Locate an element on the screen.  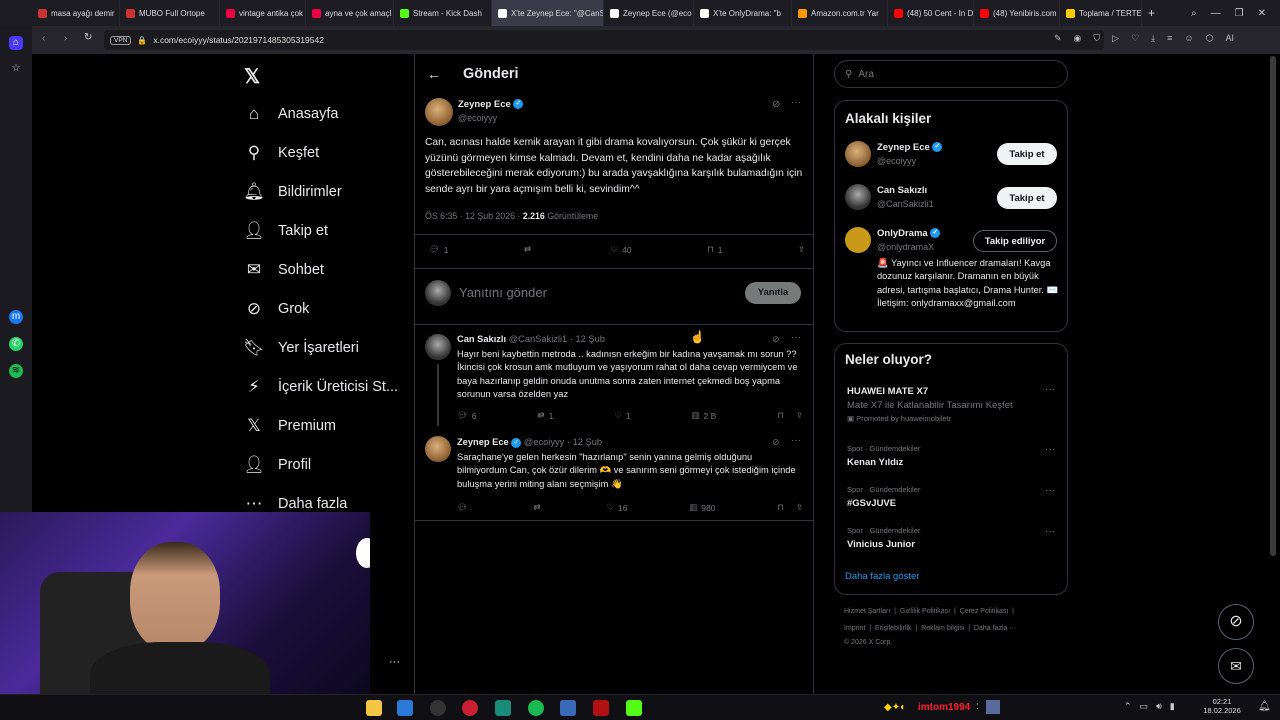
close-icon: ✕ is located at coordinates (1262, 13).